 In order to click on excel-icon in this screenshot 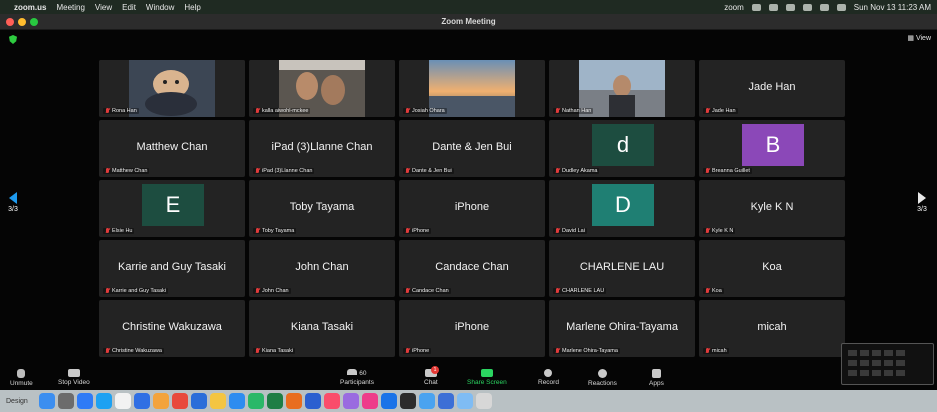, I will do `click(274, 401)`.